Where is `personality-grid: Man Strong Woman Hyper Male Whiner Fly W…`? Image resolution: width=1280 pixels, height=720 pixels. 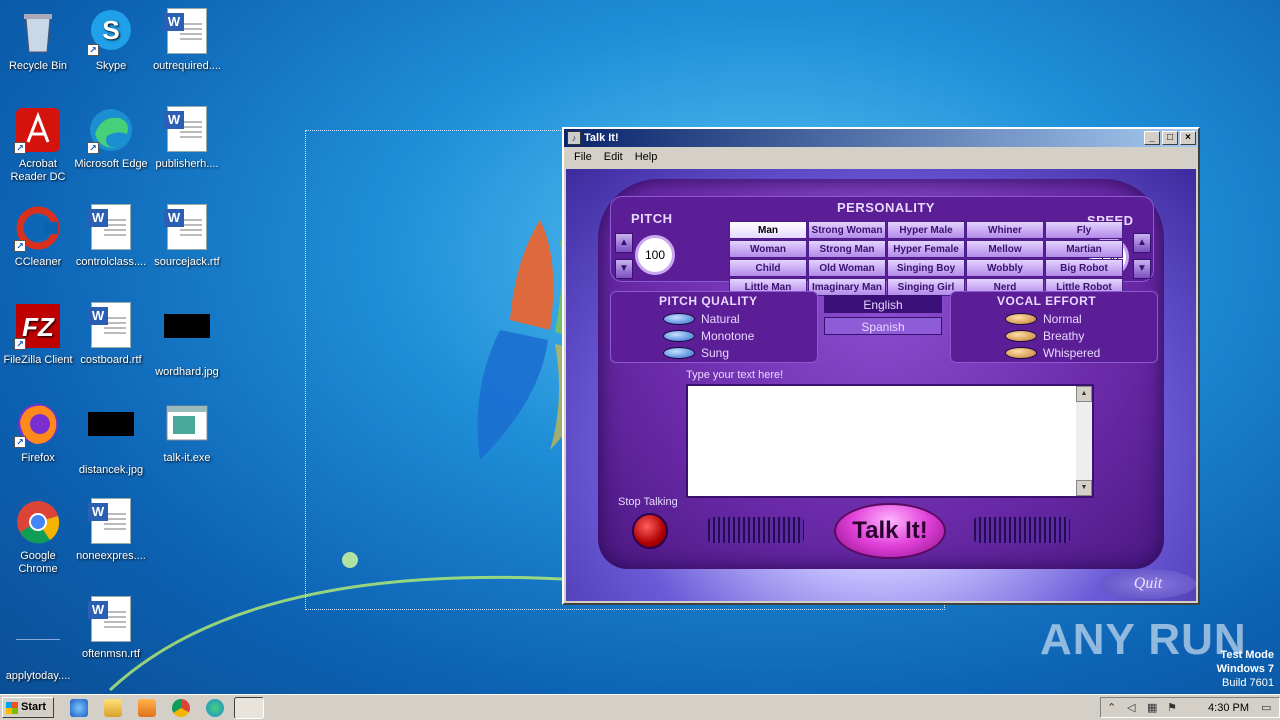 personality-grid: Man Strong Woman Hyper Male Whiner Fly W… is located at coordinates (926, 258).